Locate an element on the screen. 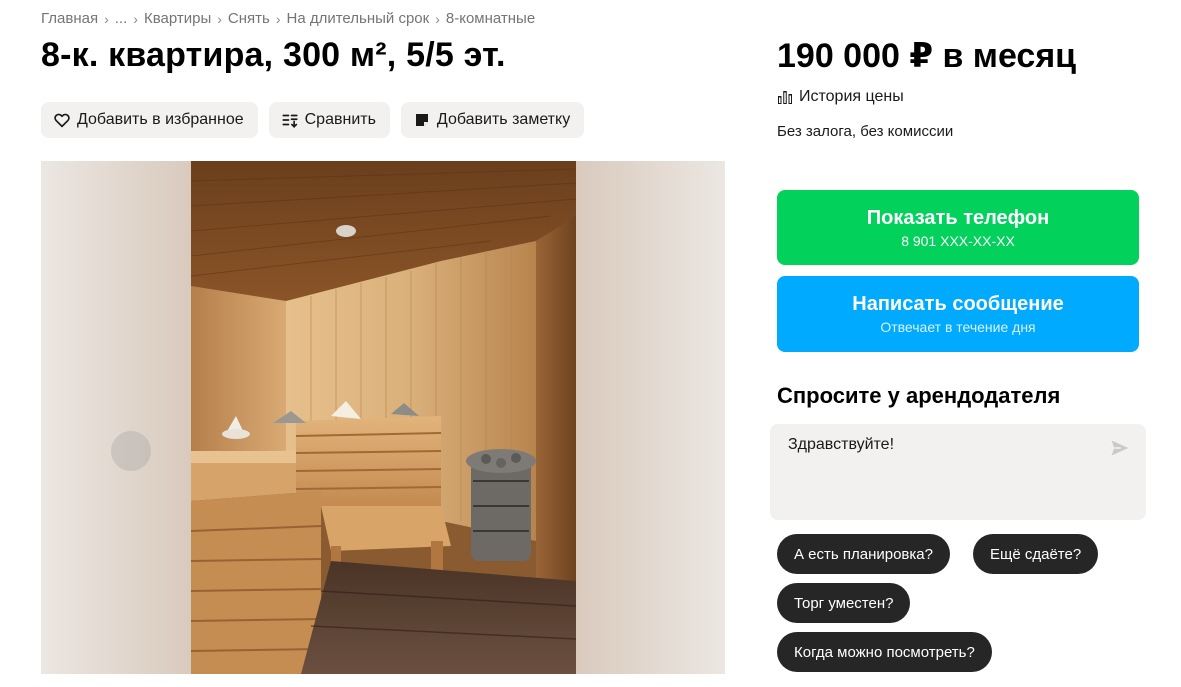 The height and width of the screenshot is (687, 1181). show-phone-button: Показать телефон 8 901 XXX-XX-XX is located at coordinates (958, 227).